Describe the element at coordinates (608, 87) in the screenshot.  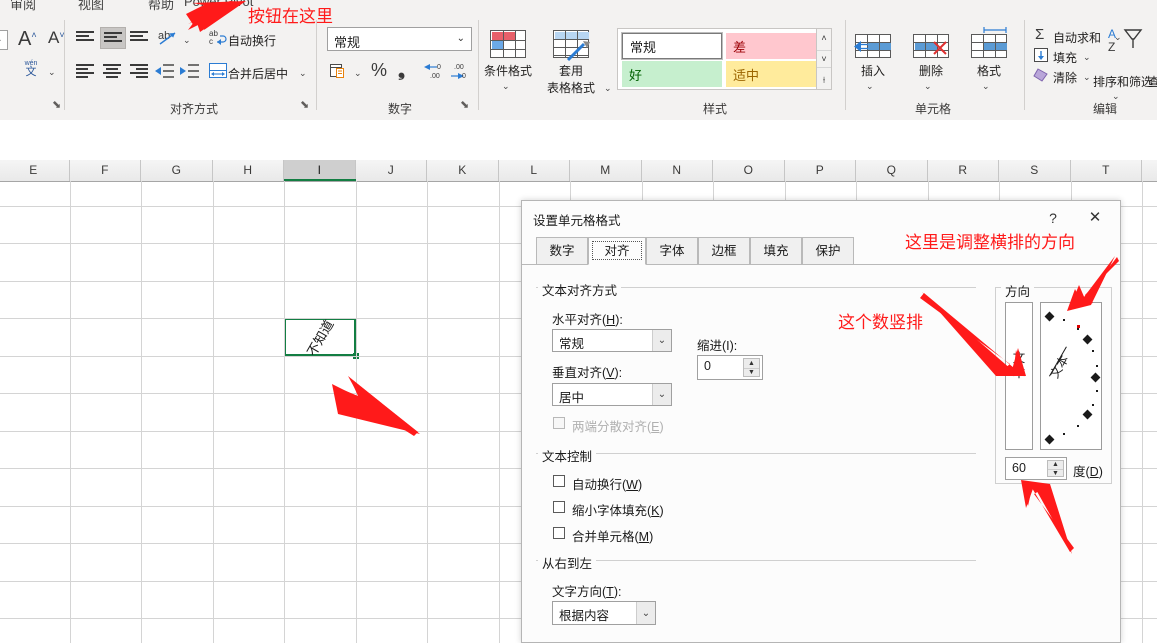
I see `table-format-chevron-icon: ⌄` at that location.